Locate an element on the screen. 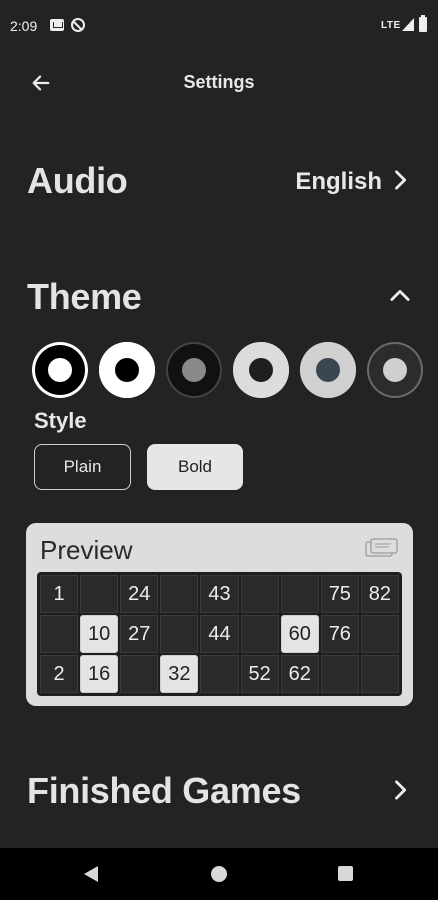  ticket-cell: 44 is located at coordinates (219, 634).